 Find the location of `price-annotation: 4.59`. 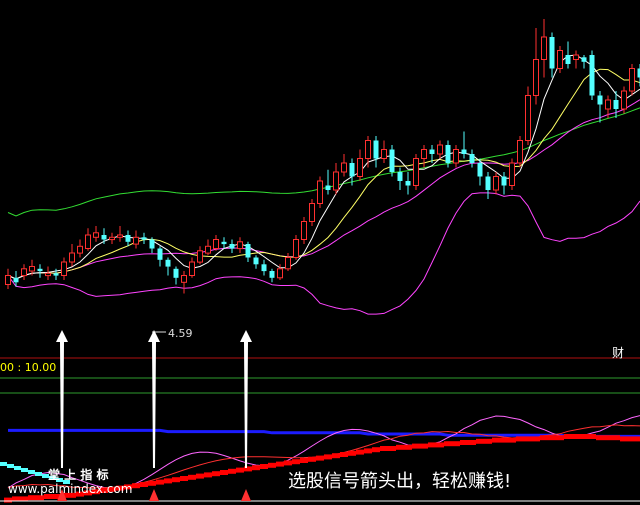

price-annotation: 4.59 is located at coordinates (180, 333).